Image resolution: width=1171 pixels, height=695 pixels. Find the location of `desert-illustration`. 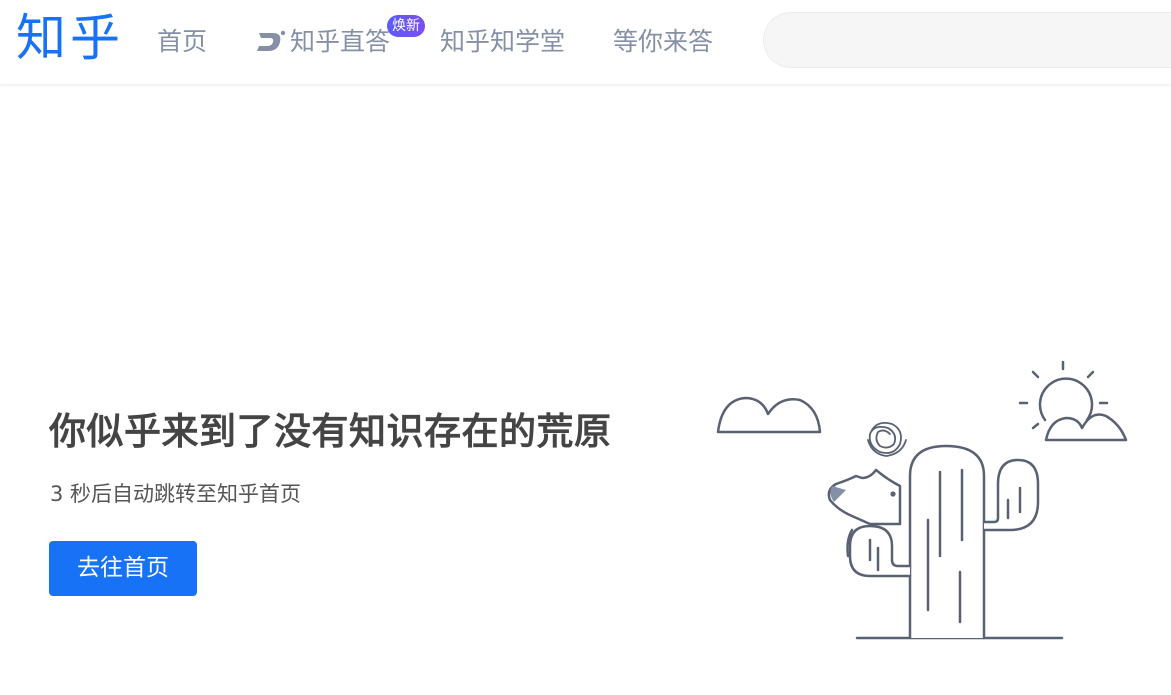

desert-illustration is located at coordinates (922, 500).